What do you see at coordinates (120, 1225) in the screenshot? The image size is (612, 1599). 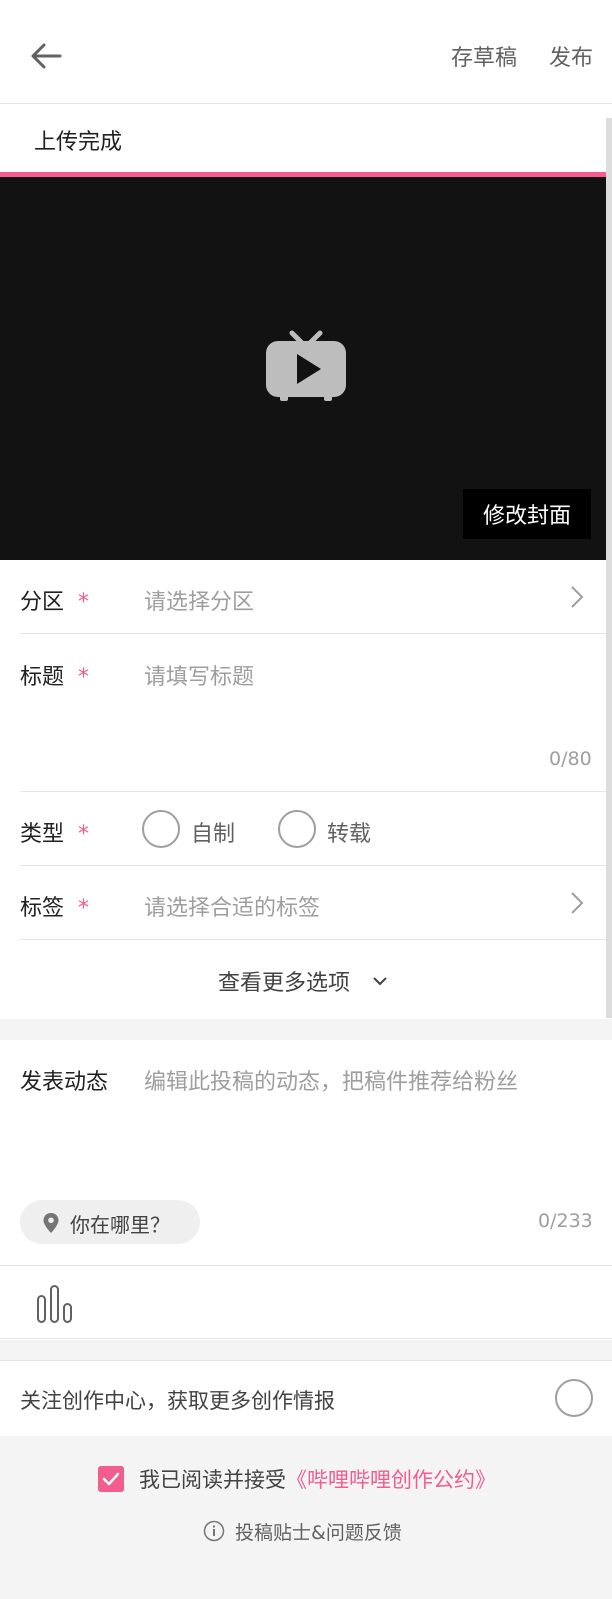 I see `location-label: 你在哪里？` at bounding box center [120, 1225].